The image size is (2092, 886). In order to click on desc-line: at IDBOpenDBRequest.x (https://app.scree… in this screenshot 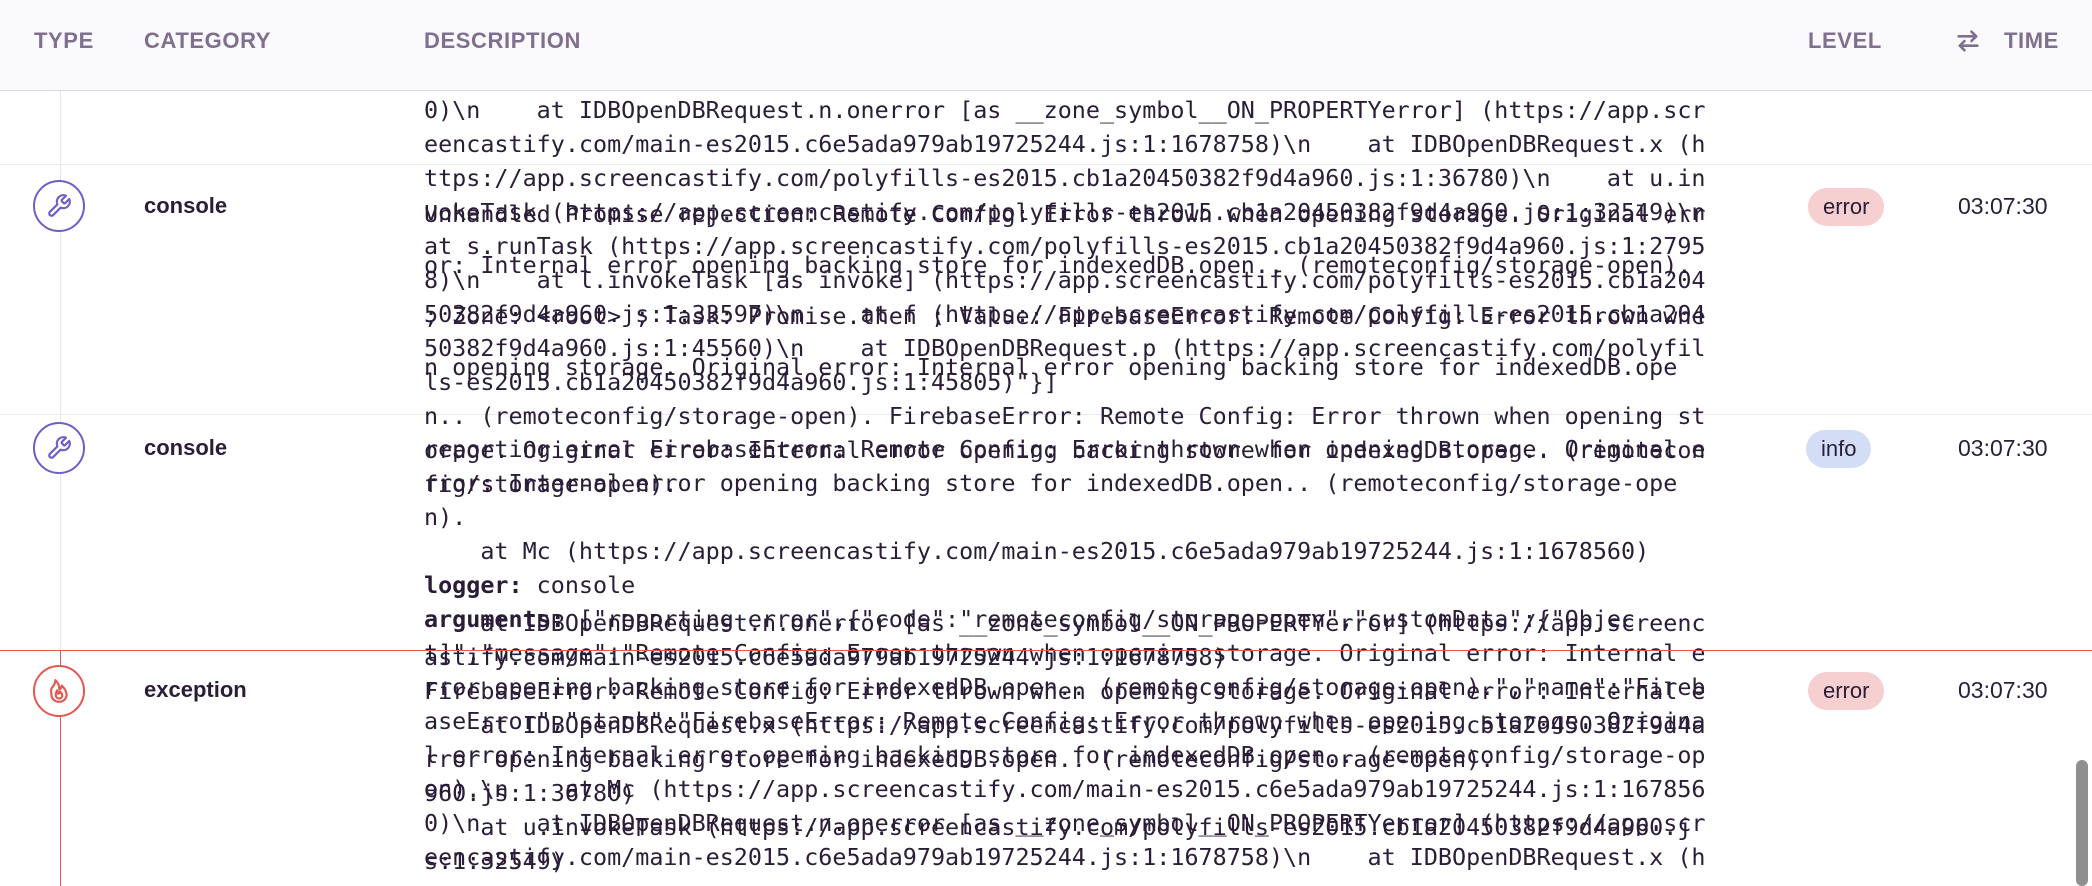, I will do `click(1065, 725)`.